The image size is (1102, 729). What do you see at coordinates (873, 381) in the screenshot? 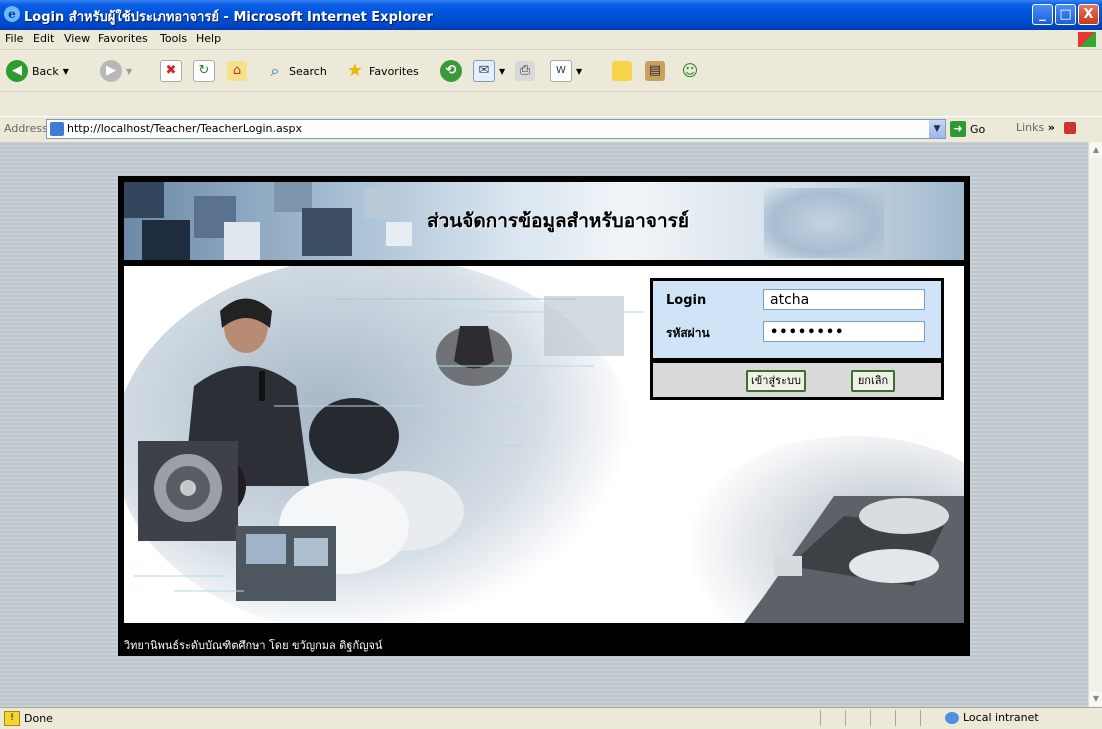
I see `cancel-button: ยกเลิก` at bounding box center [873, 381].